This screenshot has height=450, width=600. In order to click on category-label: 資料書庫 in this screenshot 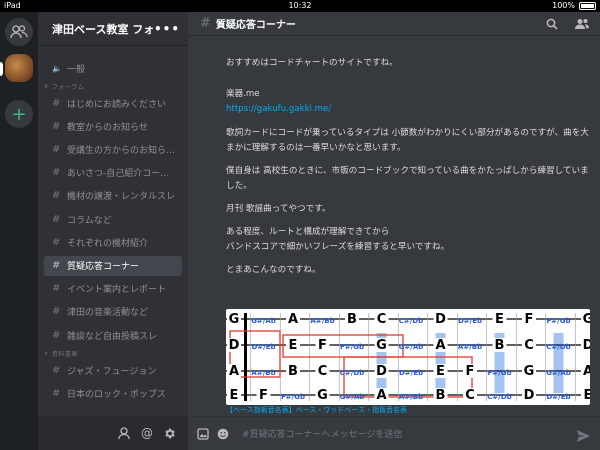, I will do `click(64, 354)`.